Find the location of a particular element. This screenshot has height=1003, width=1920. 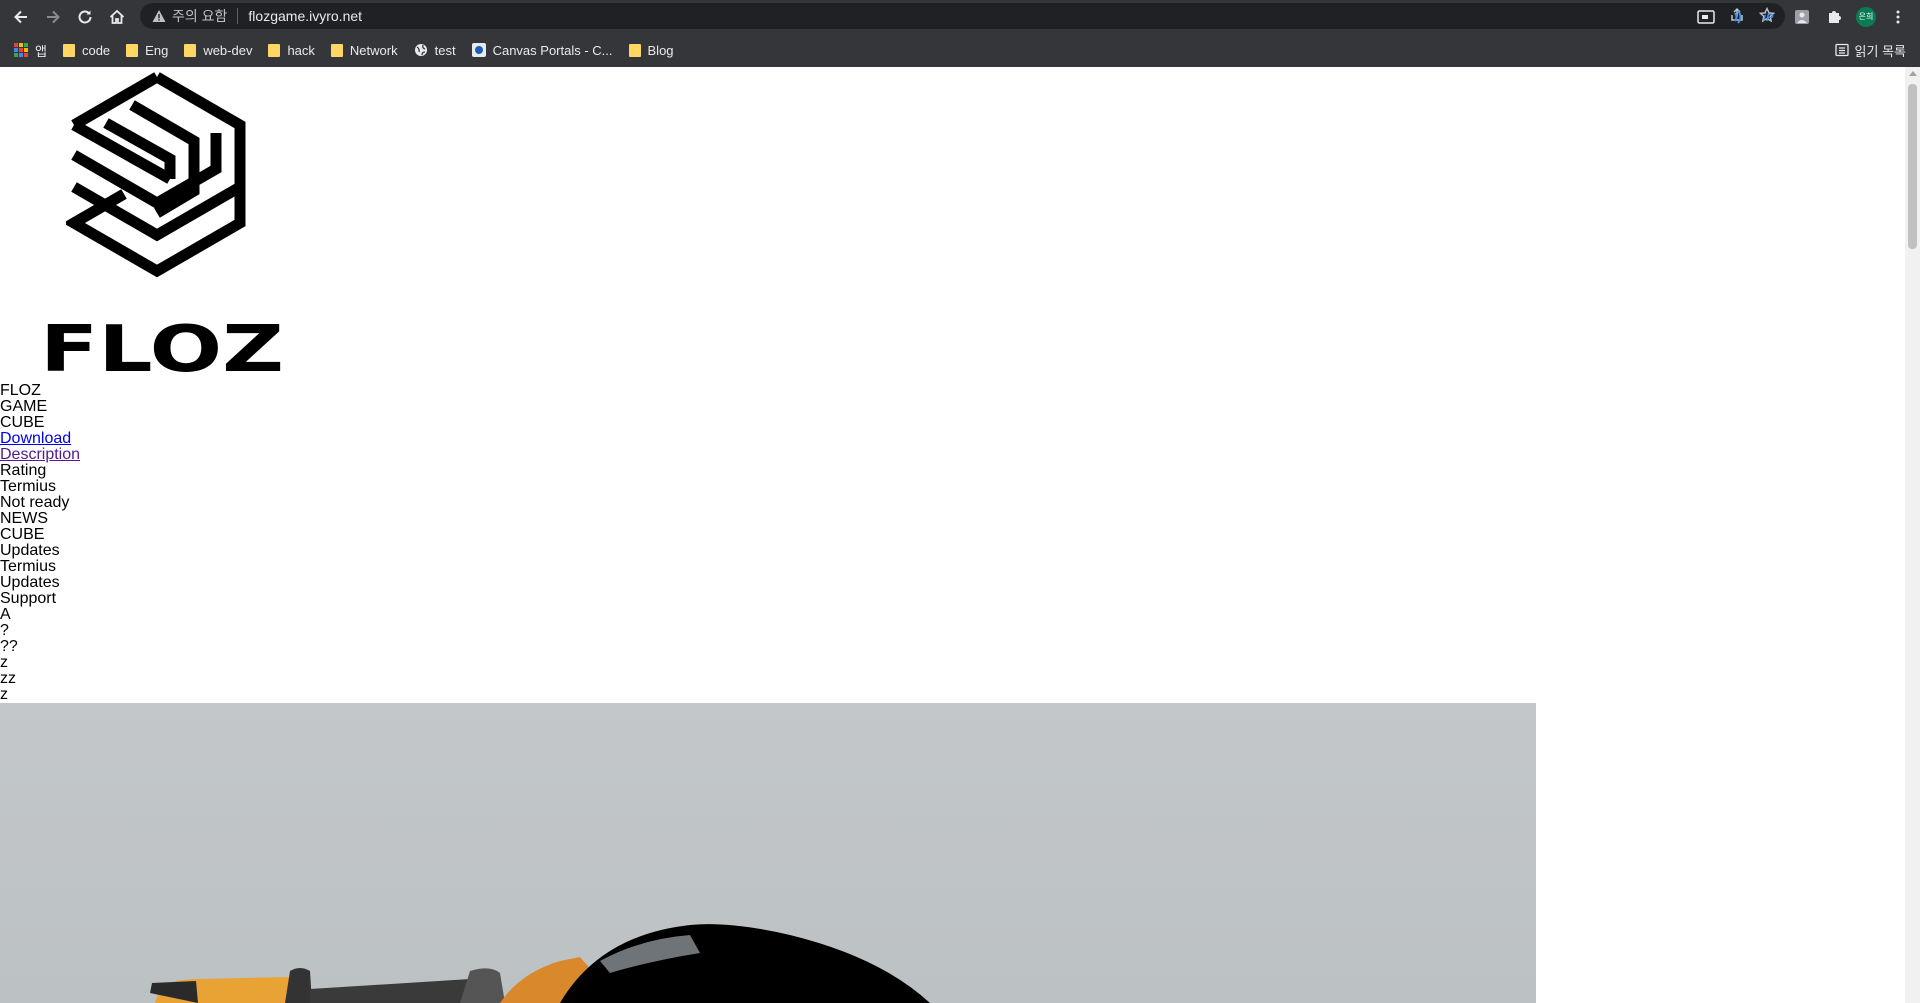

bookmark-label: 앱 is located at coordinates (41, 51).